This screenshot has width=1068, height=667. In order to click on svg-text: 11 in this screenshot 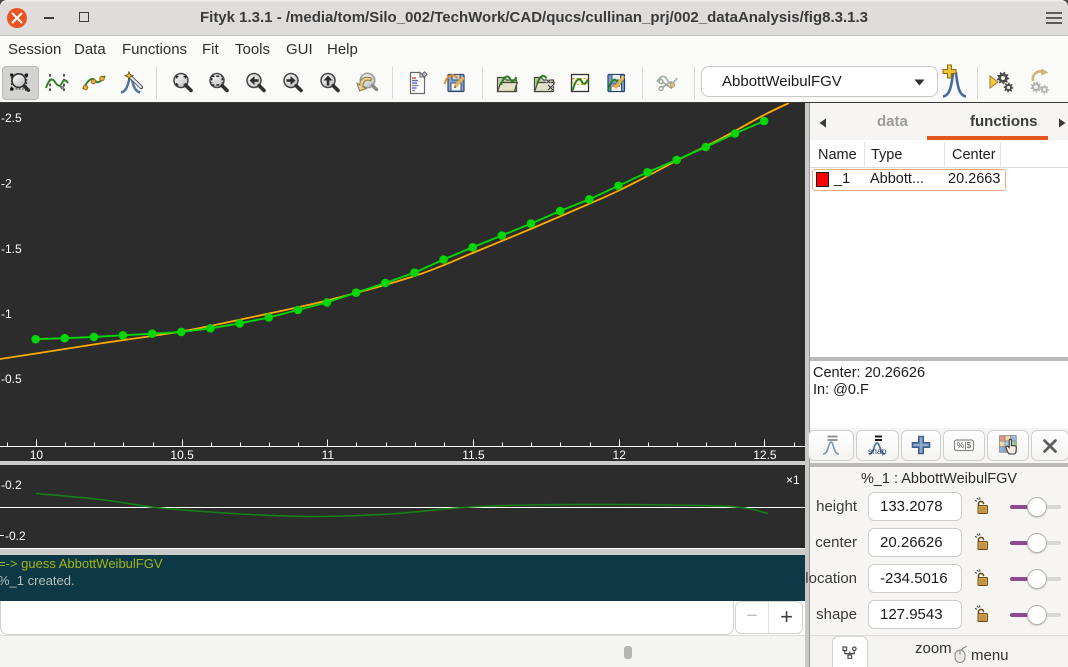, I will do `click(328, 454)`.